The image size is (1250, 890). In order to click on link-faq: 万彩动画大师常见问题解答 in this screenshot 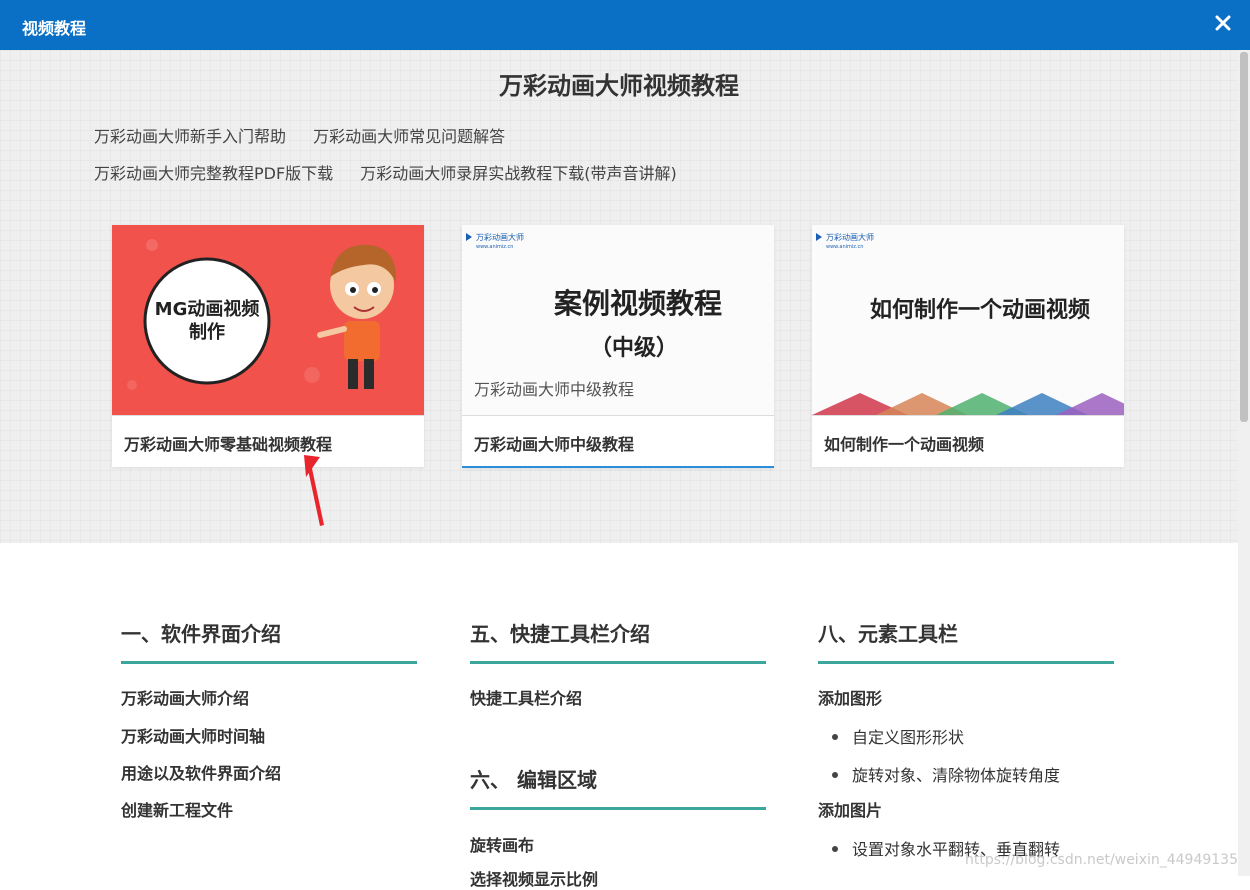, I will do `click(409, 136)`.